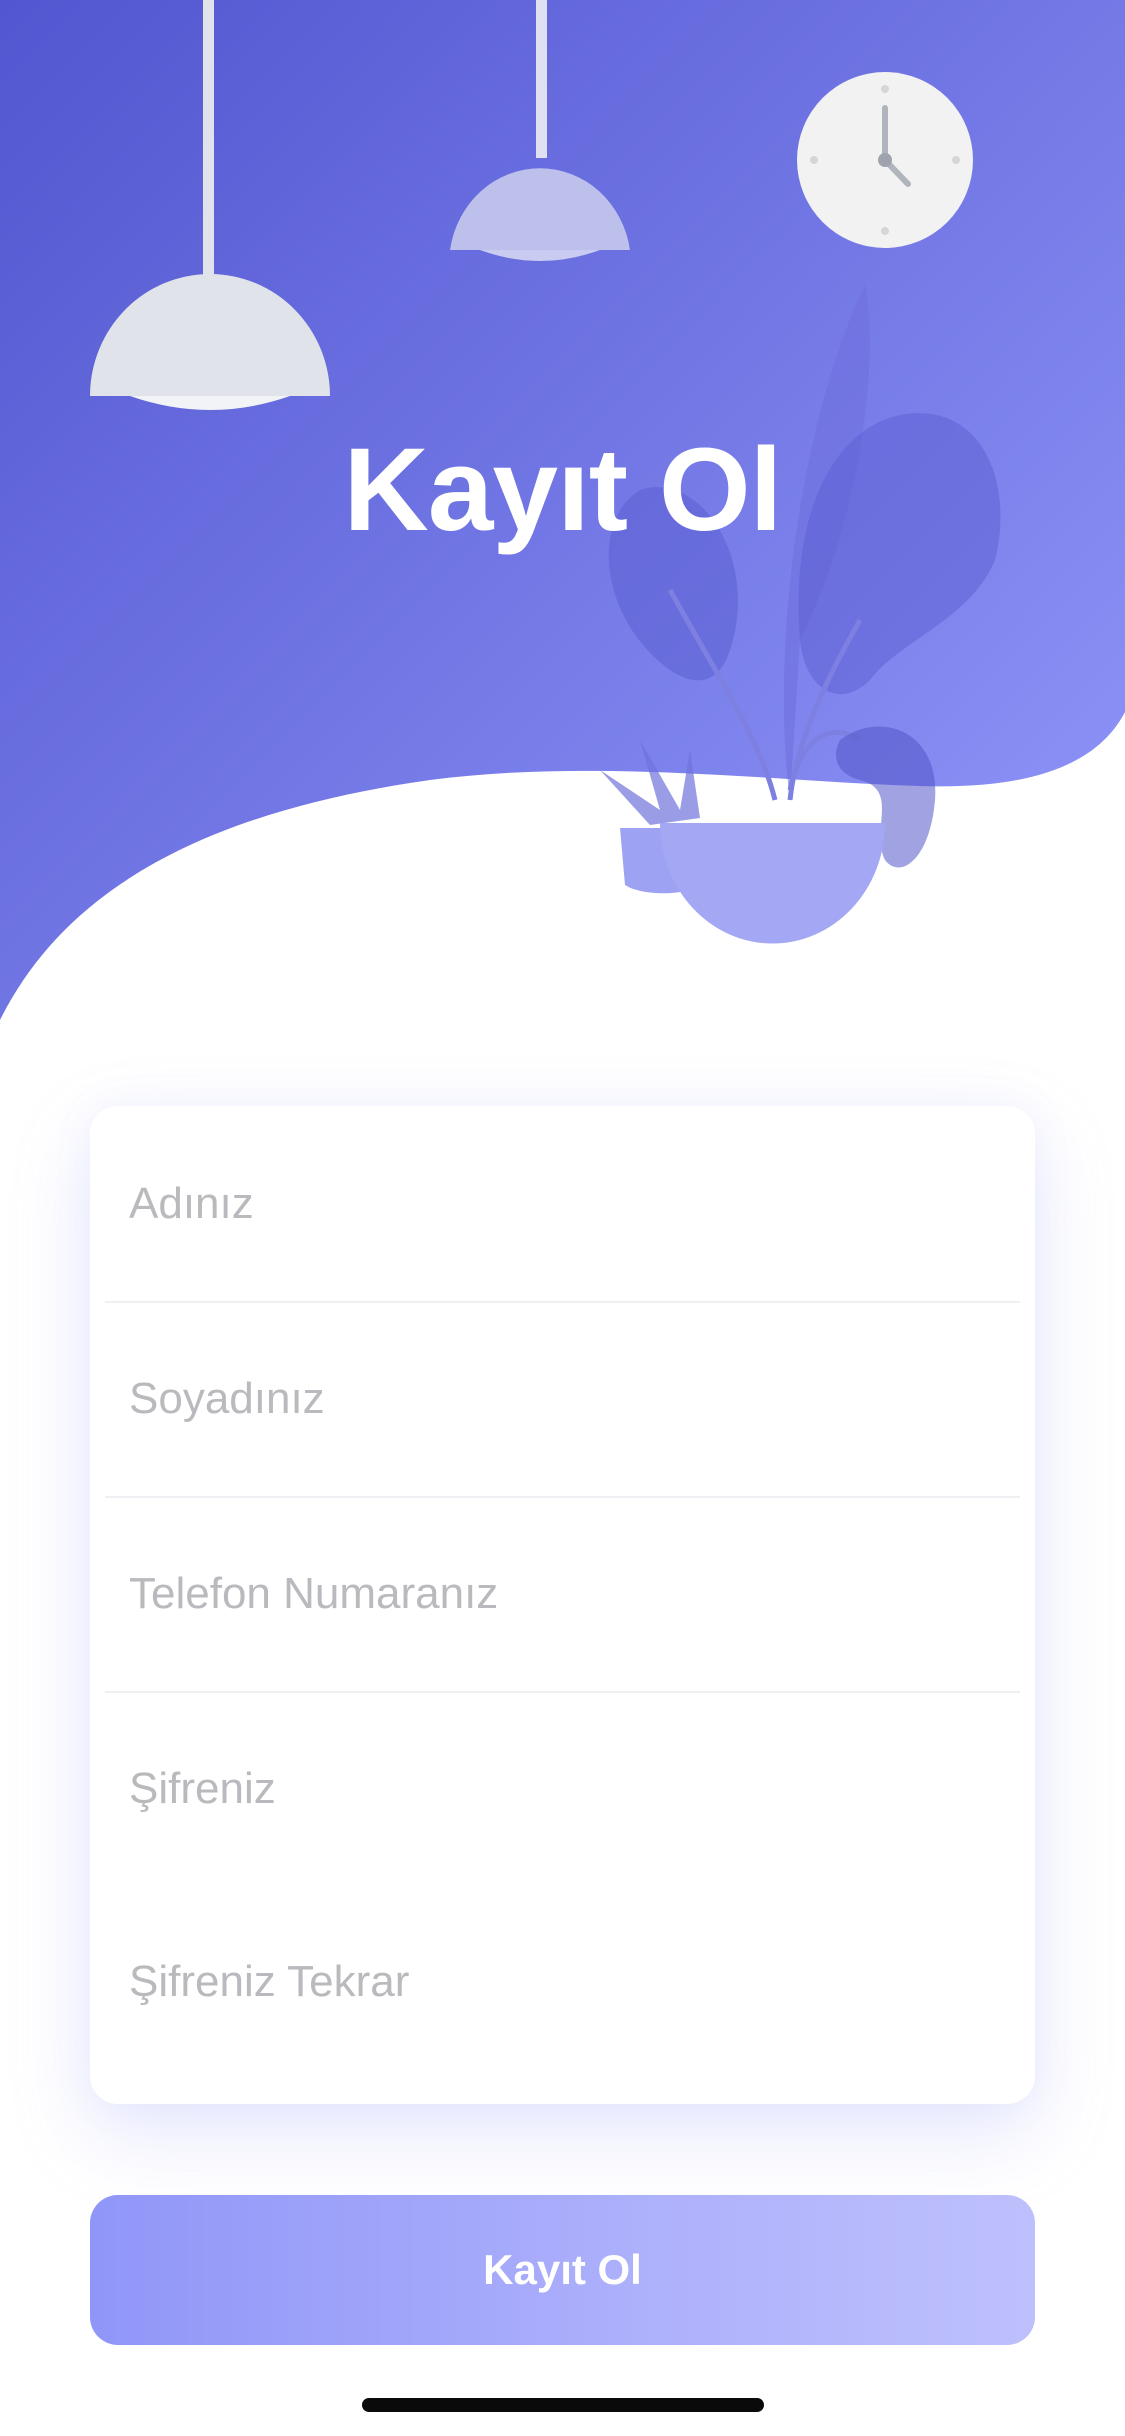 Image resolution: width=1125 pixels, height=2436 pixels. What do you see at coordinates (563, 490) in the screenshot?
I see `page-title: Kayıt Ol` at bounding box center [563, 490].